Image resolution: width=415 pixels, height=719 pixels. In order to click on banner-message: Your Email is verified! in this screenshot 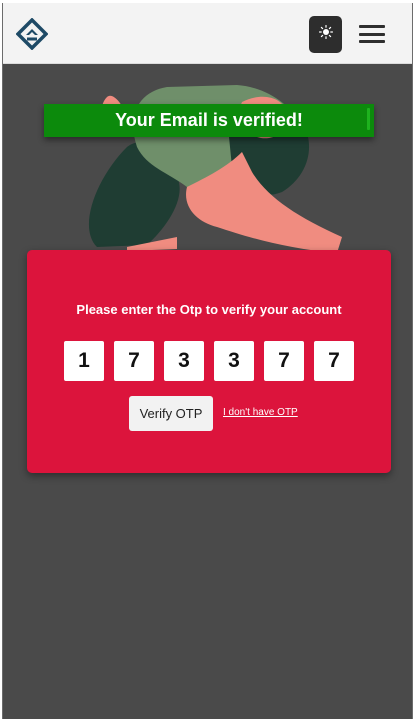, I will do `click(209, 120)`.